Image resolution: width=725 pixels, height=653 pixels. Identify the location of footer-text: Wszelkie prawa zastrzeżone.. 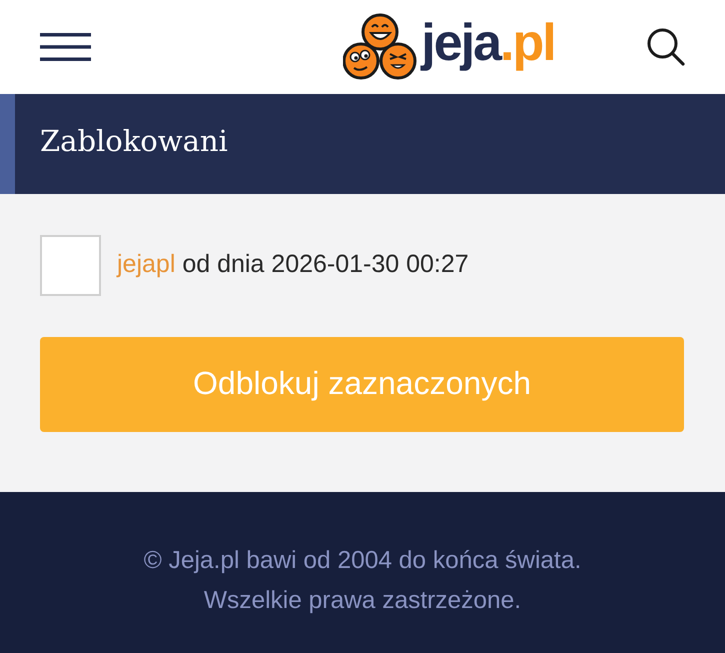
(363, 601).